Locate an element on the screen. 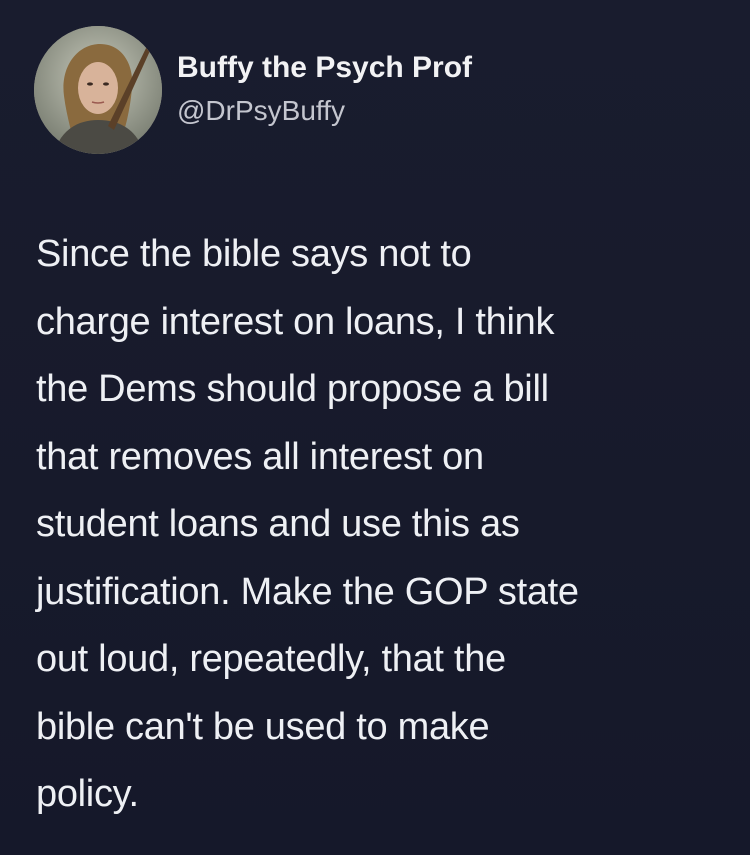 Image resolution: width=750 pixels, height=855 pixels. avatar-photo-icon is located at coordinates (98, 90).